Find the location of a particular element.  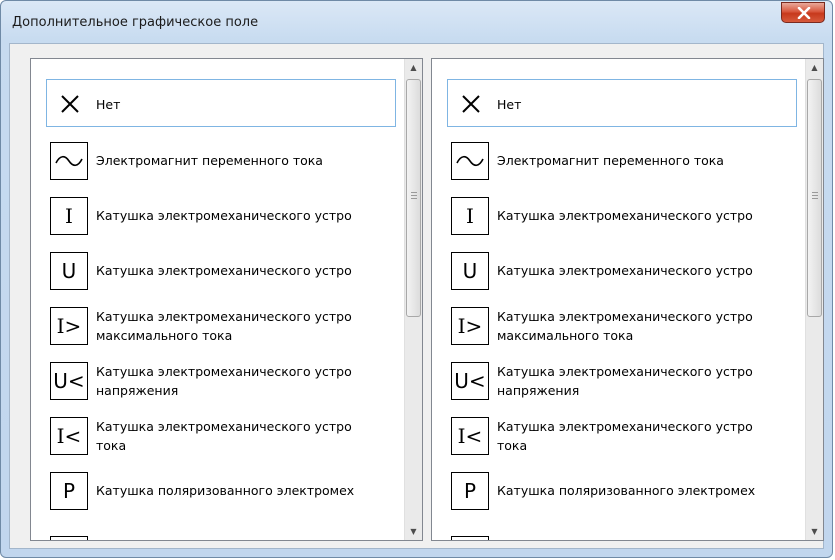

close-icon is located at coordinates (804, 13).